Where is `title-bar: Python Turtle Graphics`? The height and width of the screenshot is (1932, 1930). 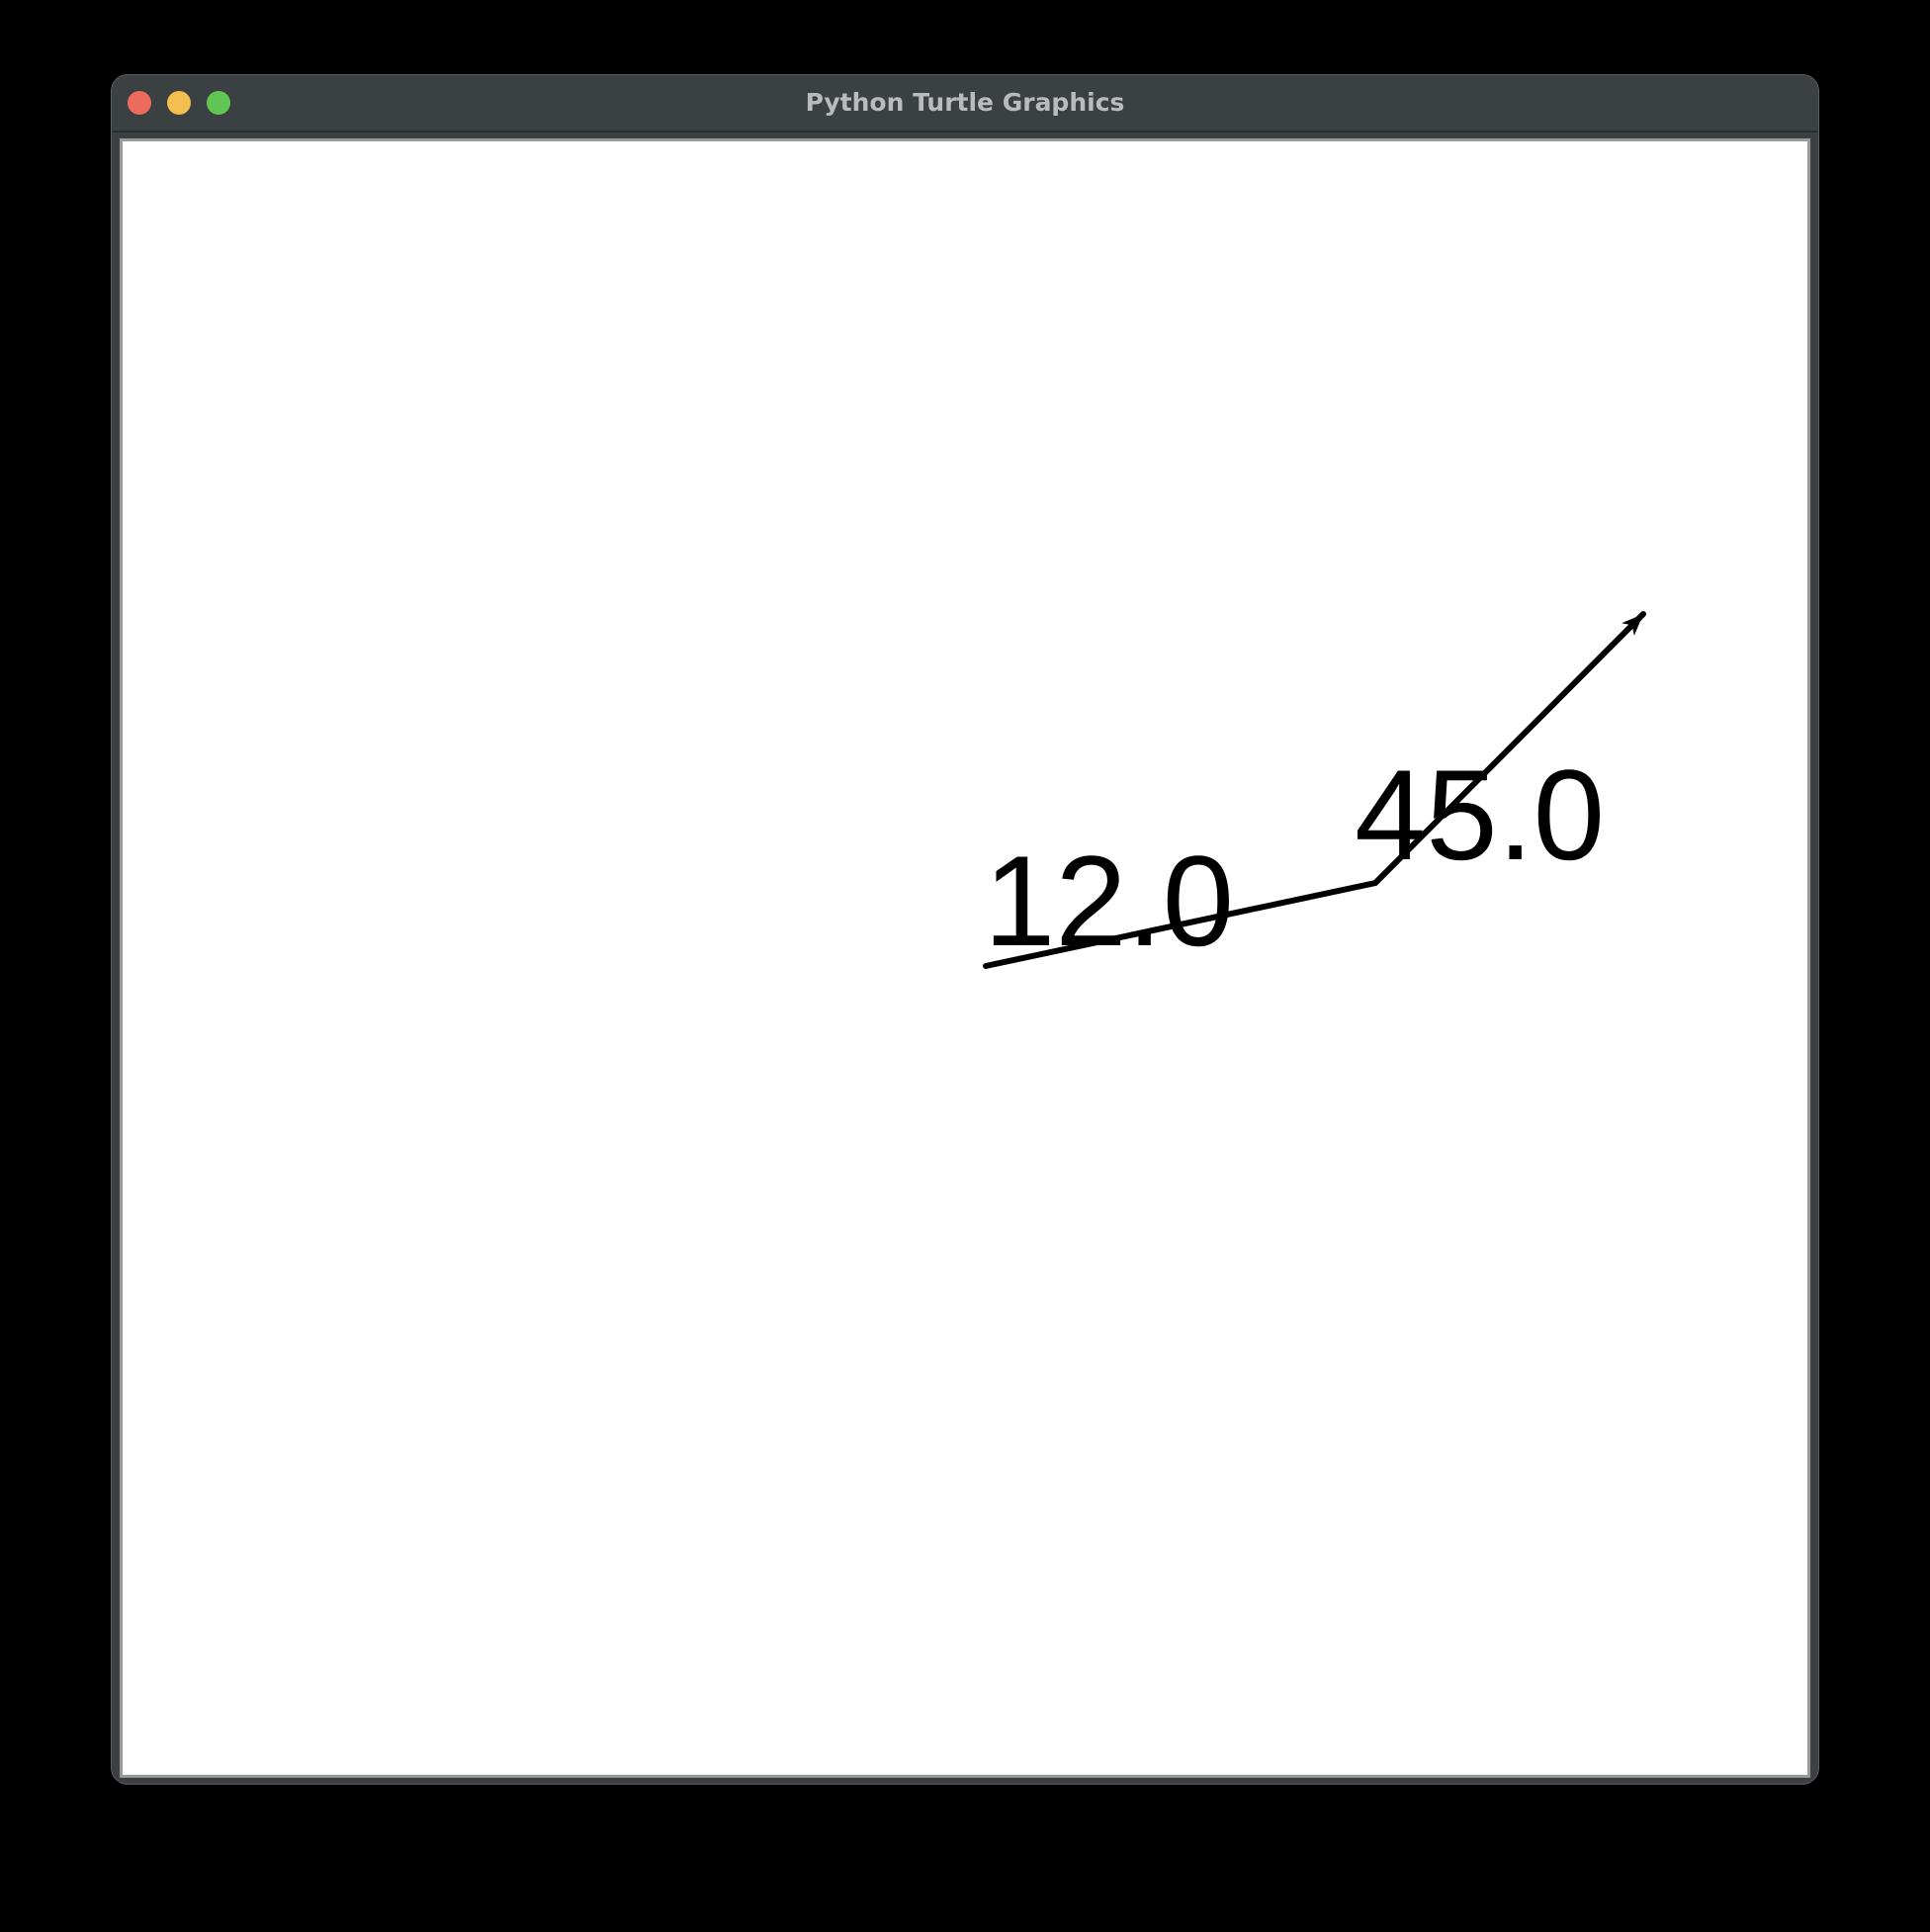
title-bar: Python Turtle Graphics is located at coordinates (965, 103).